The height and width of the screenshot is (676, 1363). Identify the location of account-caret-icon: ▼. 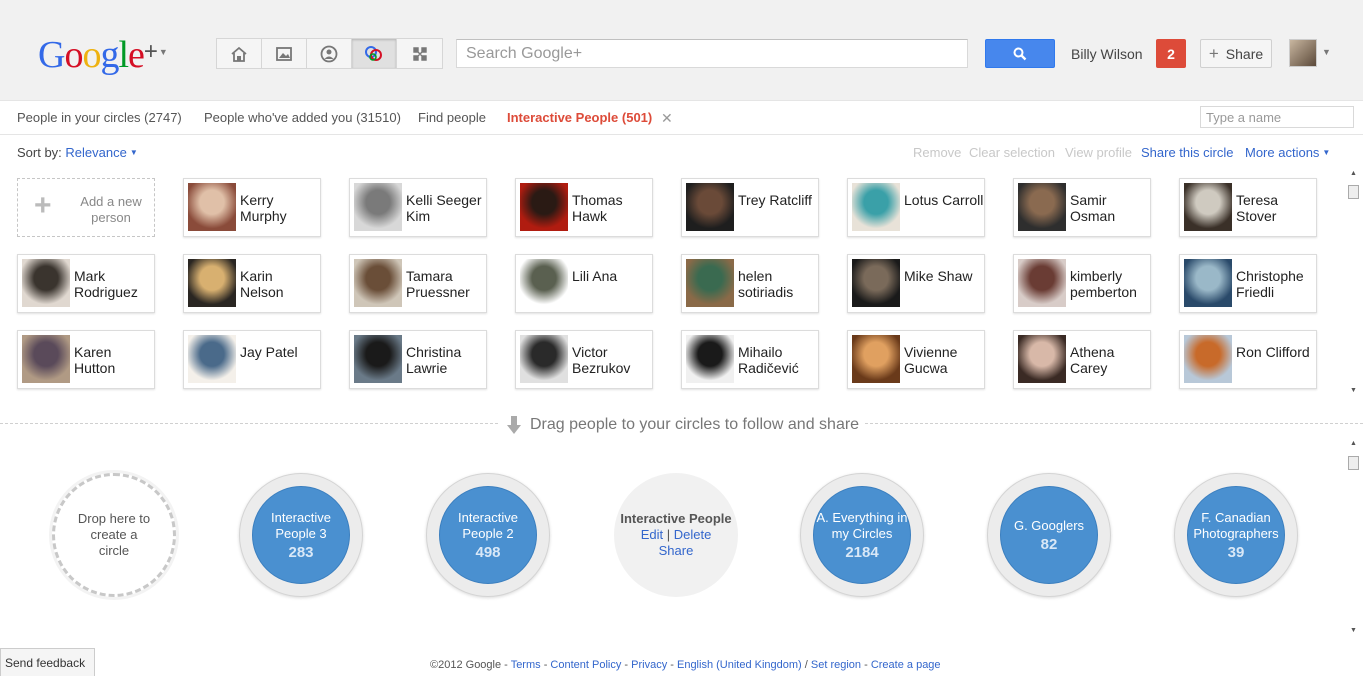
(1326, 52).